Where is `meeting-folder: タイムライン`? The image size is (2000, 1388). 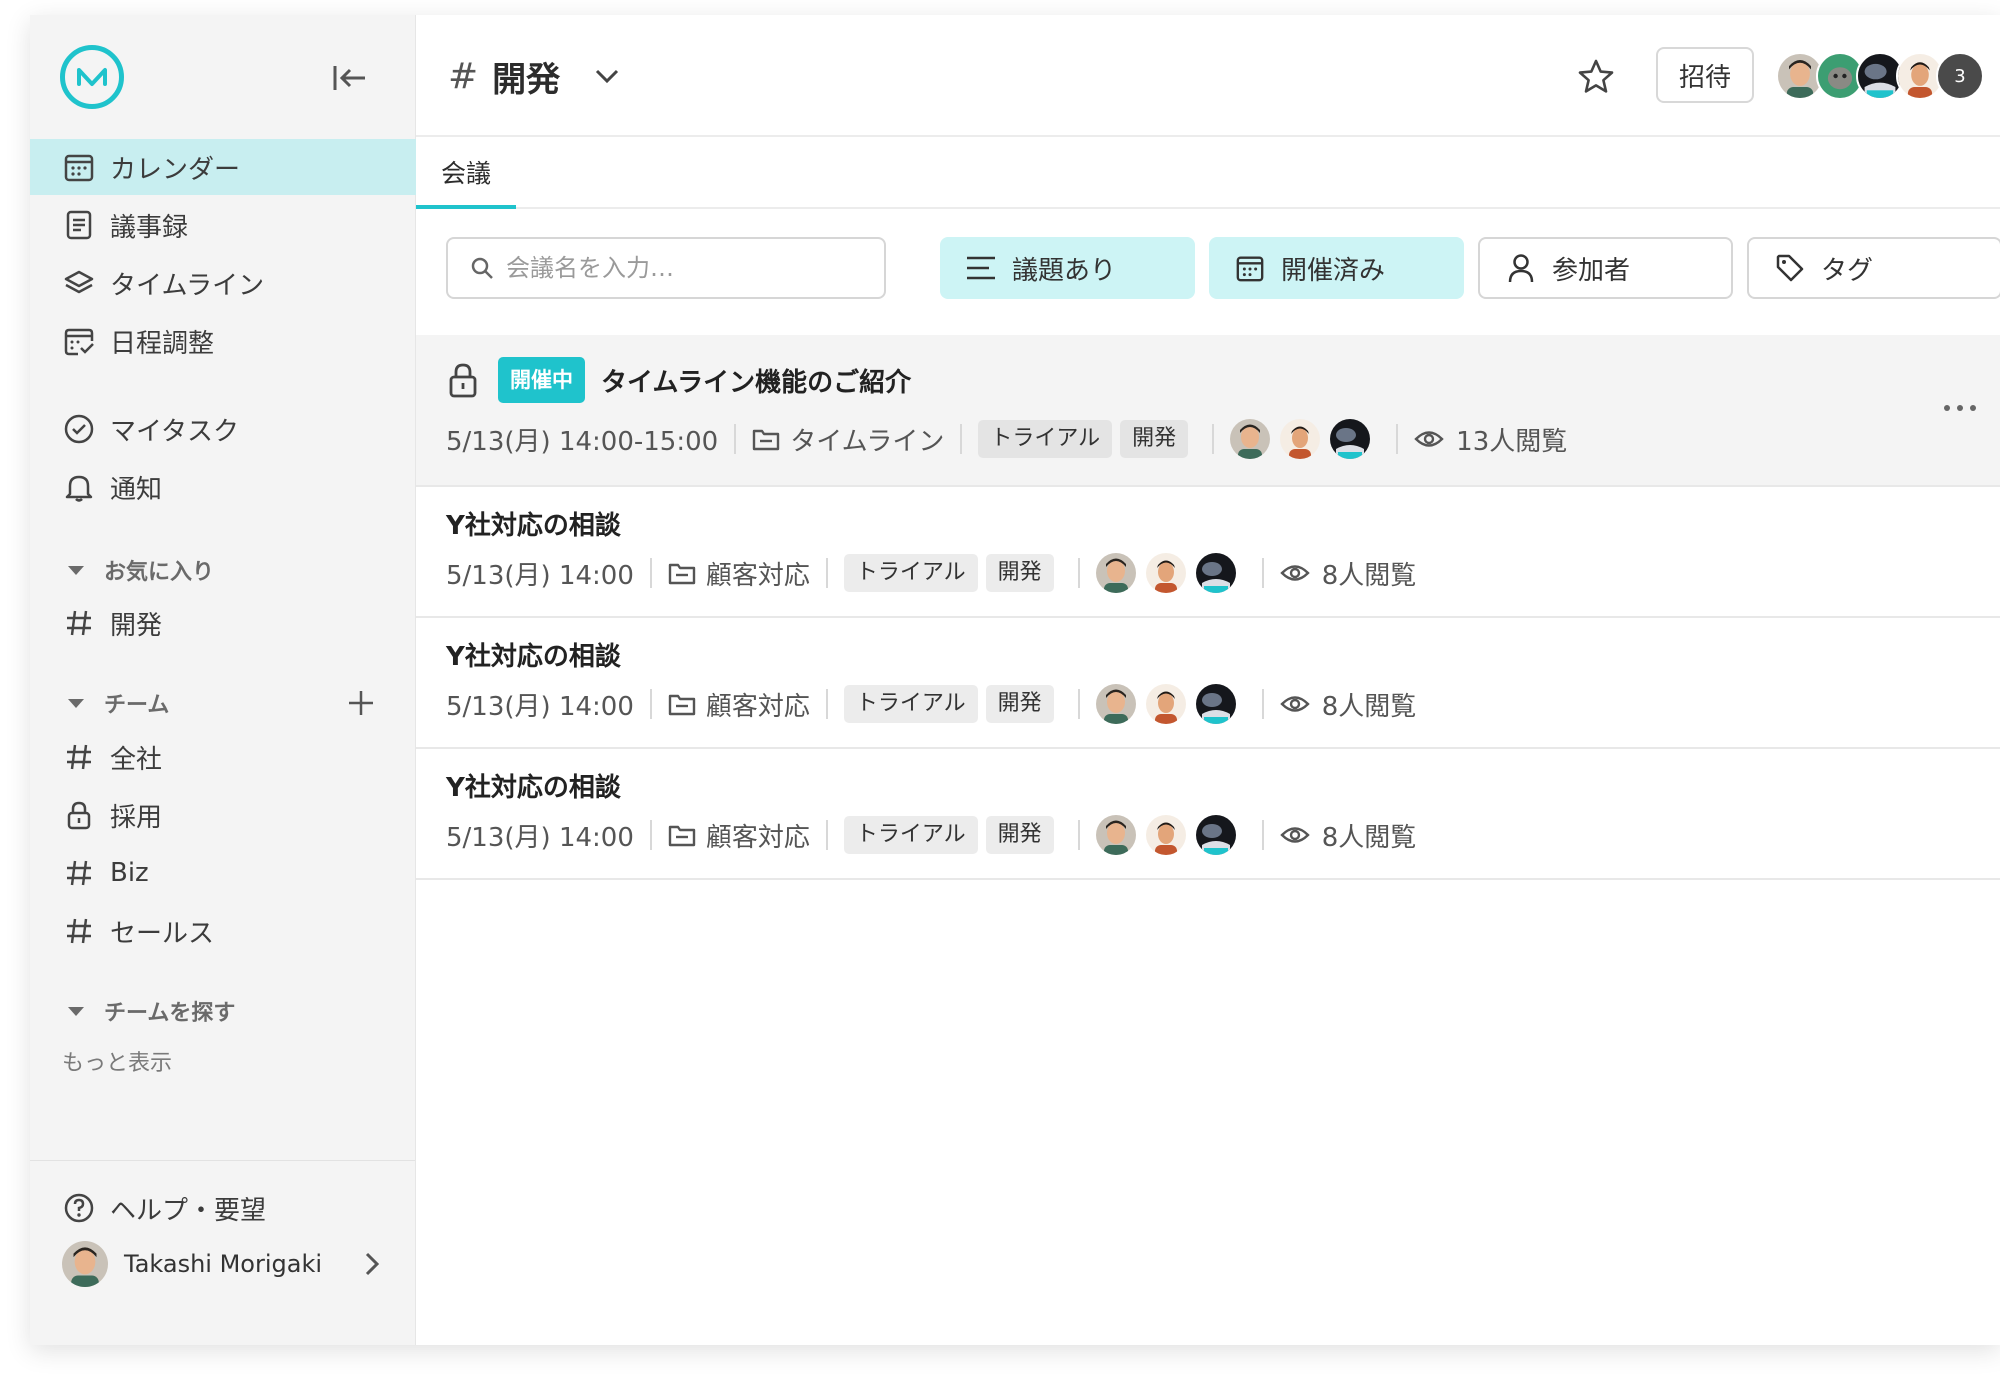 meeting-folder: タイムライン is located at coordinates (867, 439).